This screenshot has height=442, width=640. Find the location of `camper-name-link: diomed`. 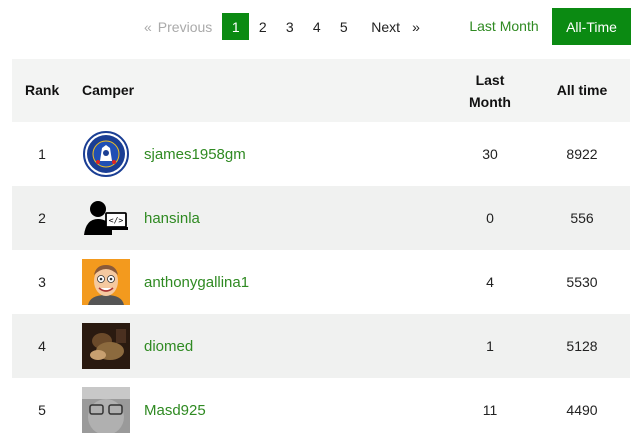

camper-name-link: diomed is located at coordinates (168, 346).